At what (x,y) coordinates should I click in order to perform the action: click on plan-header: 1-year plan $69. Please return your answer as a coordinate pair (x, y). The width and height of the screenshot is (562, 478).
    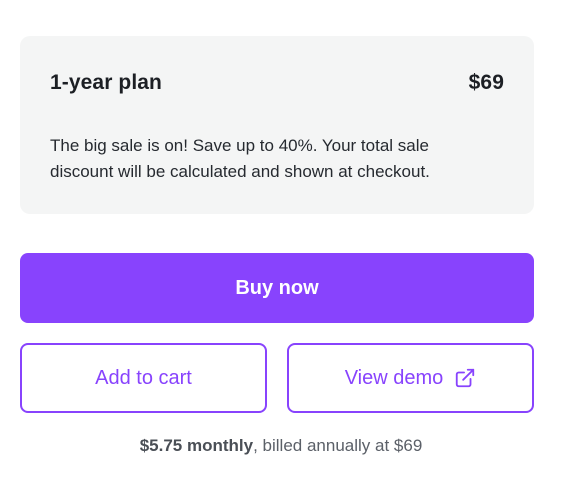
    Looking at the image, I should click on (277, 83).